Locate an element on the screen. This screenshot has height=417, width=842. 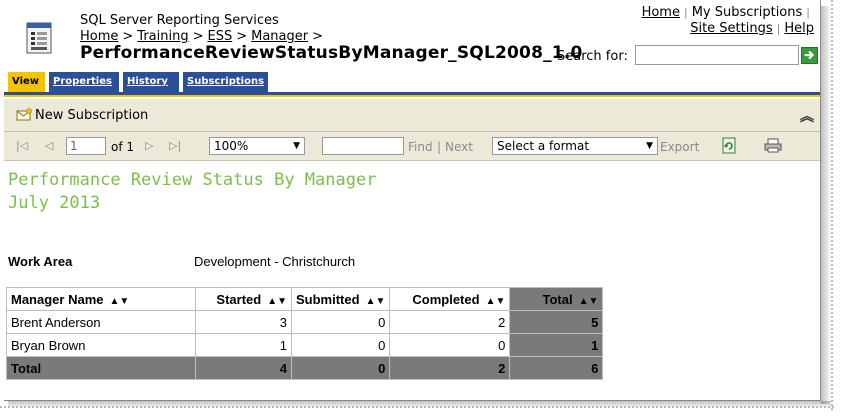
table-row: Bryan Brown 1 0 0 1 is located at coordinates (305, 345).